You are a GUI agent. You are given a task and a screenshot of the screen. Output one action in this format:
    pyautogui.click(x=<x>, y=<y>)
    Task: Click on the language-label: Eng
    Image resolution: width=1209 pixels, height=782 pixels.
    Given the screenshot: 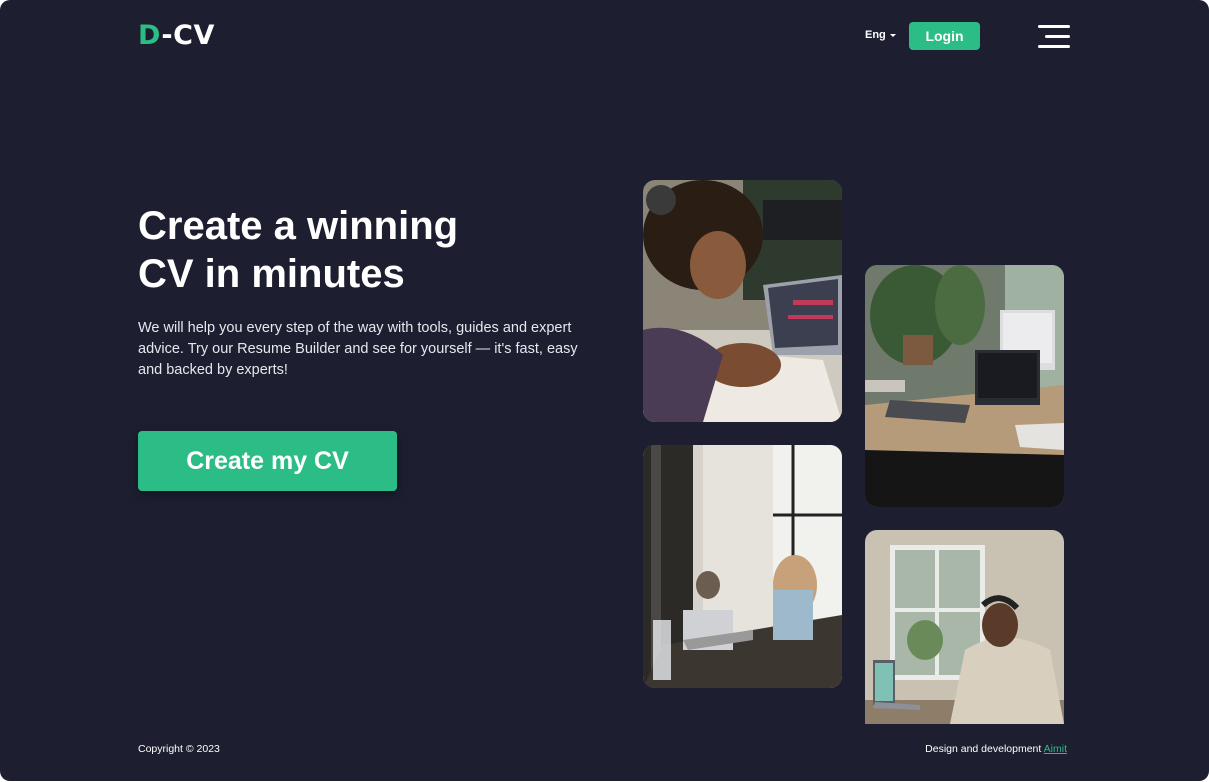 What is the action you would take?
    pyautogui.click(x=875, y=35)
    